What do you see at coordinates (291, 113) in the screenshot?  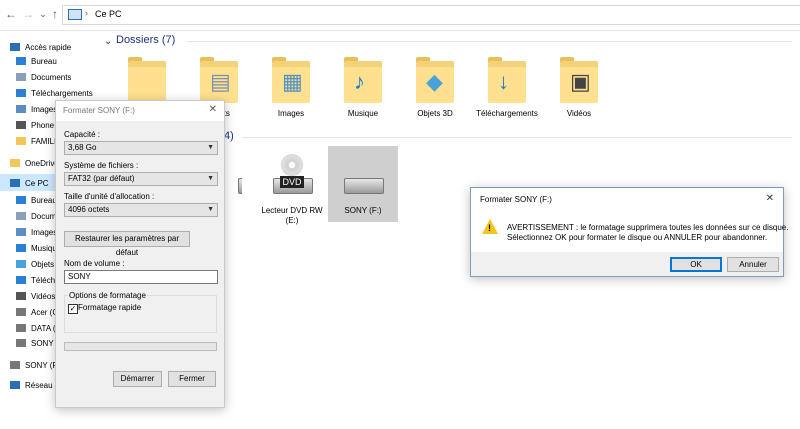 I see `folder-label: Images` at bounding box center [291, 113].